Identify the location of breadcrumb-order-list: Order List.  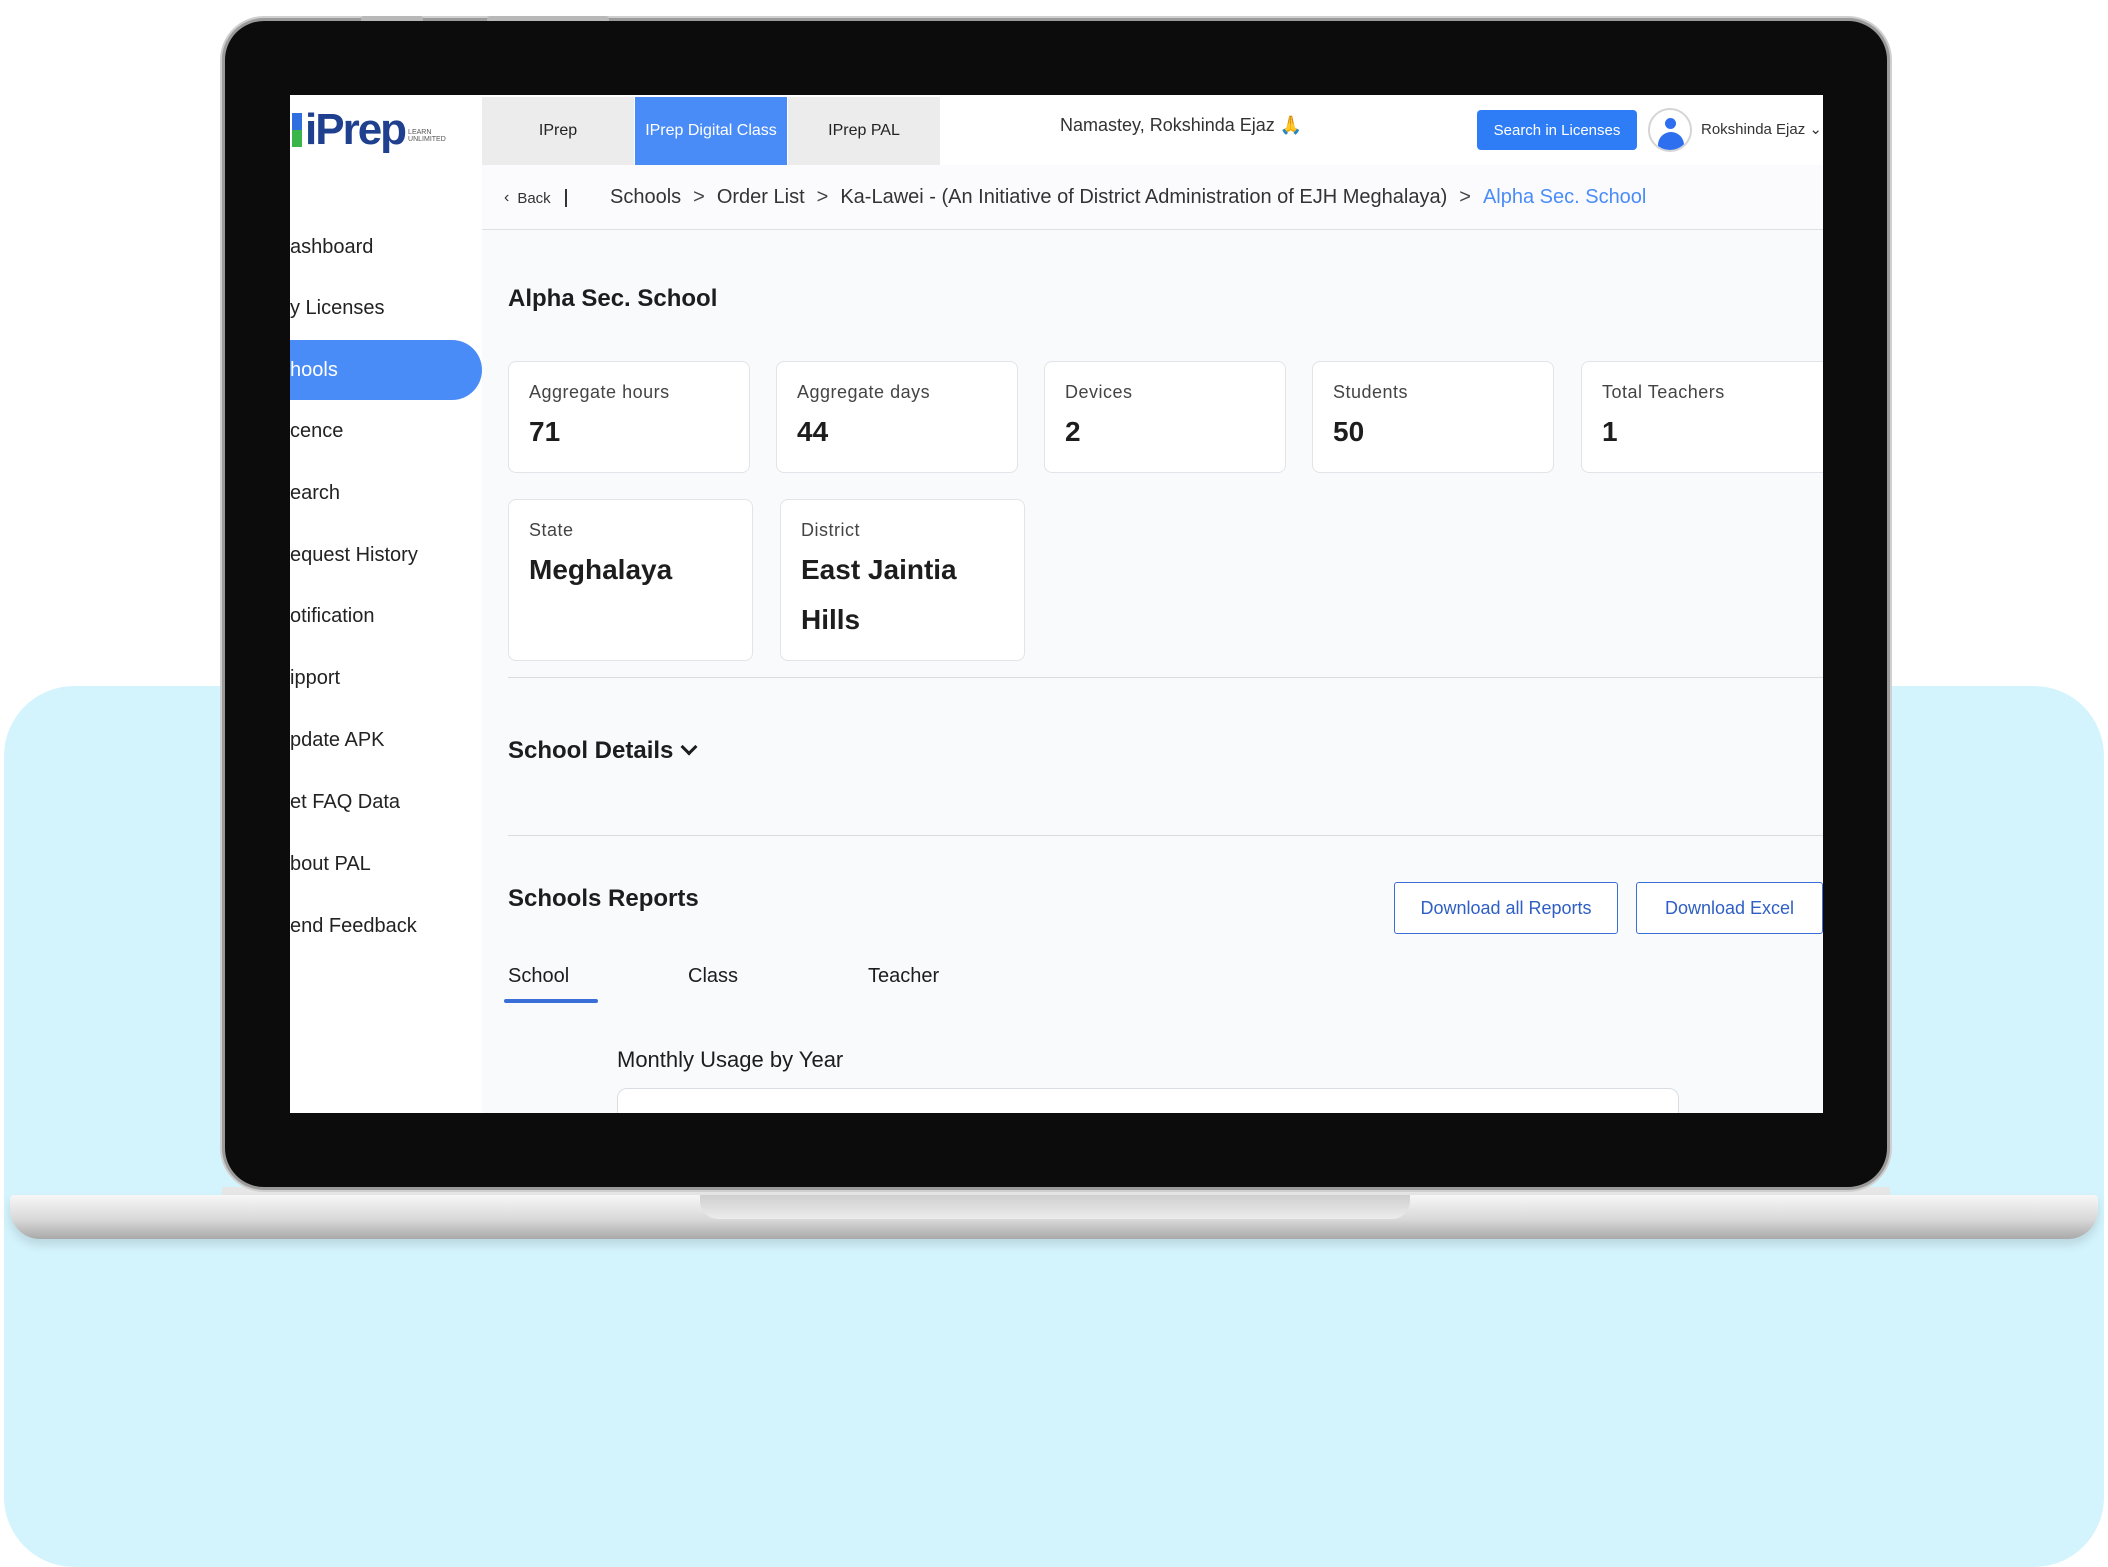
(761, 197).